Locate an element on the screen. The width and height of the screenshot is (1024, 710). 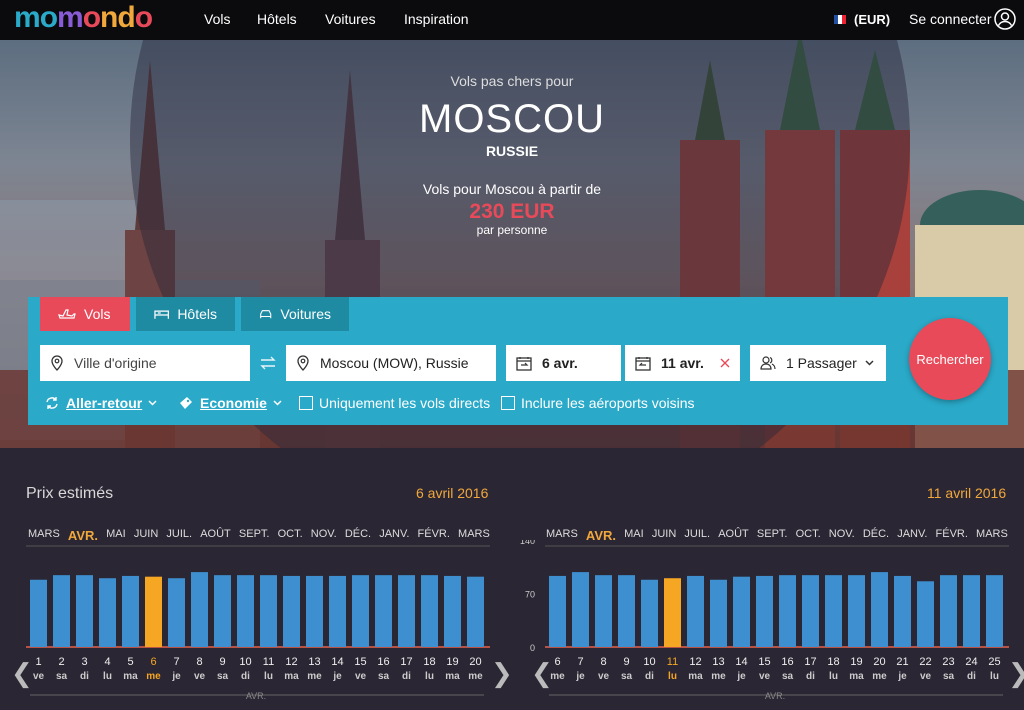
day-number-label: 9 is located at coordinates (222, 662).